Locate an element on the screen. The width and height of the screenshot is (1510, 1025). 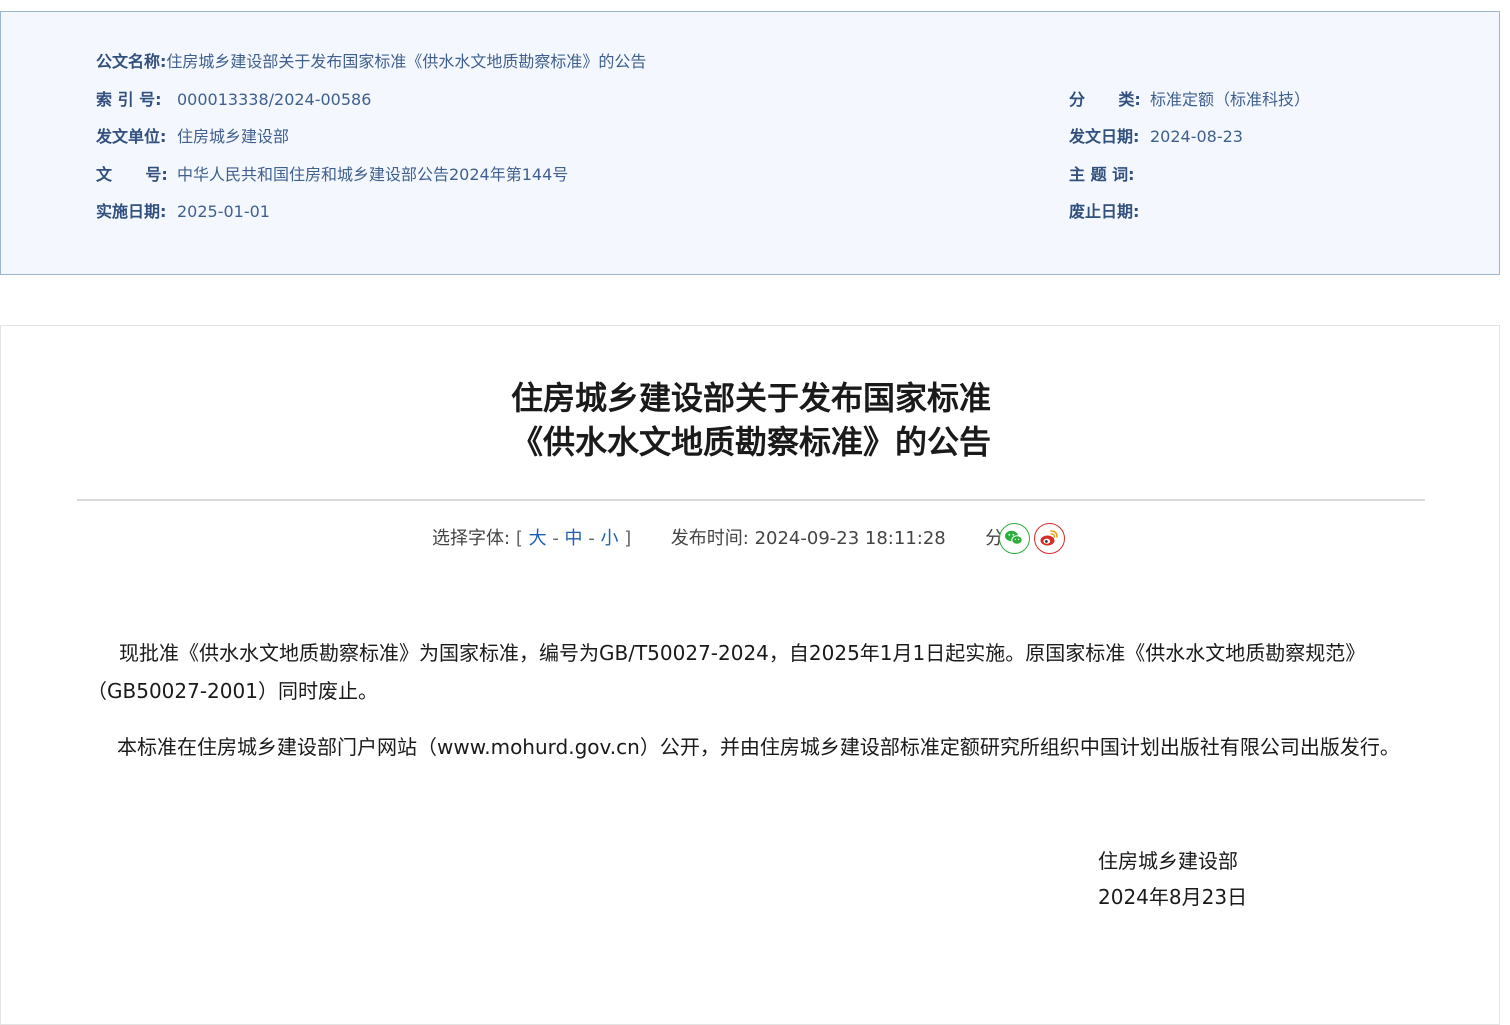
bracket-open: [ is located at coordinates (519, 538).